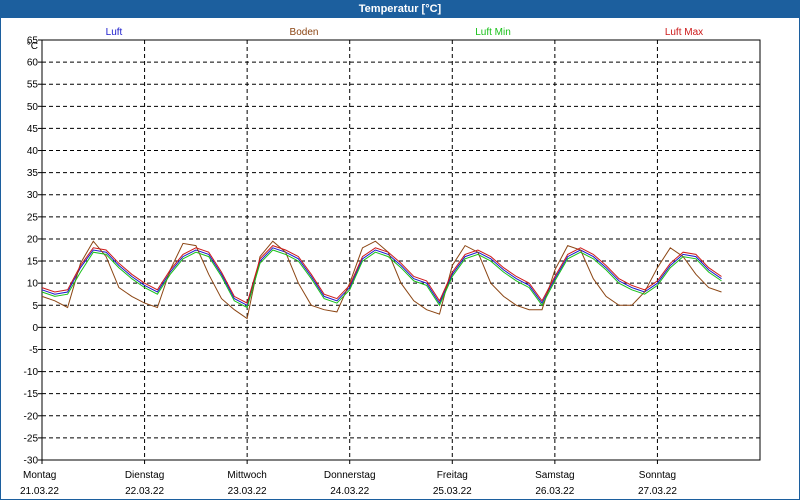 This screenshot has width=800, height=500. What do you see at coordinates (493, 32) in the screenshot?
I see `legend-entry: Luft Min` at bounding box center [493, 32].